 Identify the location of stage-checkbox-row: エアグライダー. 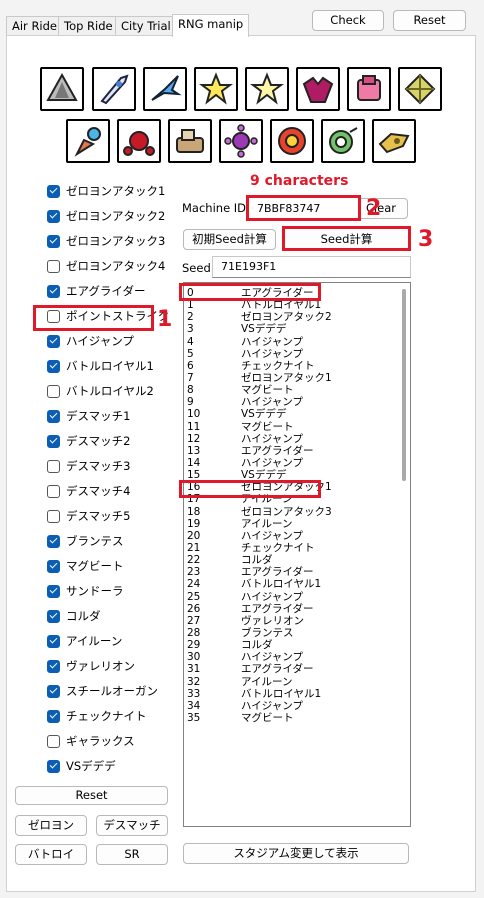
(96, 291).